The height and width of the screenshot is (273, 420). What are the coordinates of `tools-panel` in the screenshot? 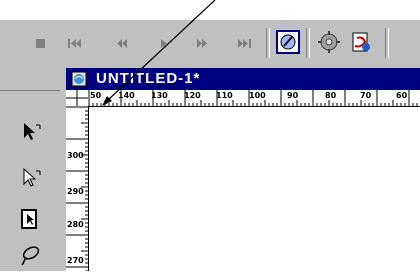 It's located at (30, 168).